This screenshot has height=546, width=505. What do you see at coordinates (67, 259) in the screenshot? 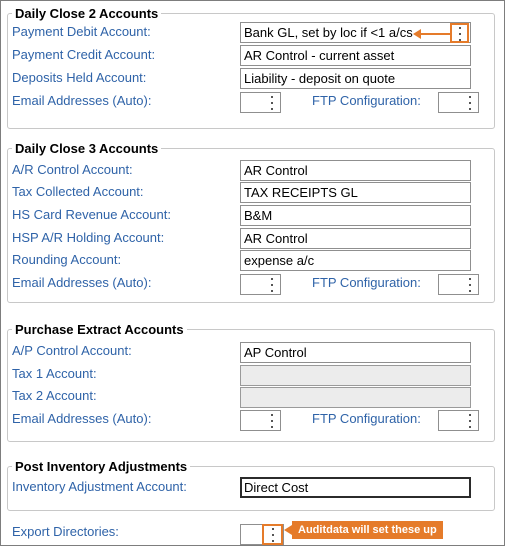
I see `rounding-label: Rounding Account:` at bounding box center [67, 259].